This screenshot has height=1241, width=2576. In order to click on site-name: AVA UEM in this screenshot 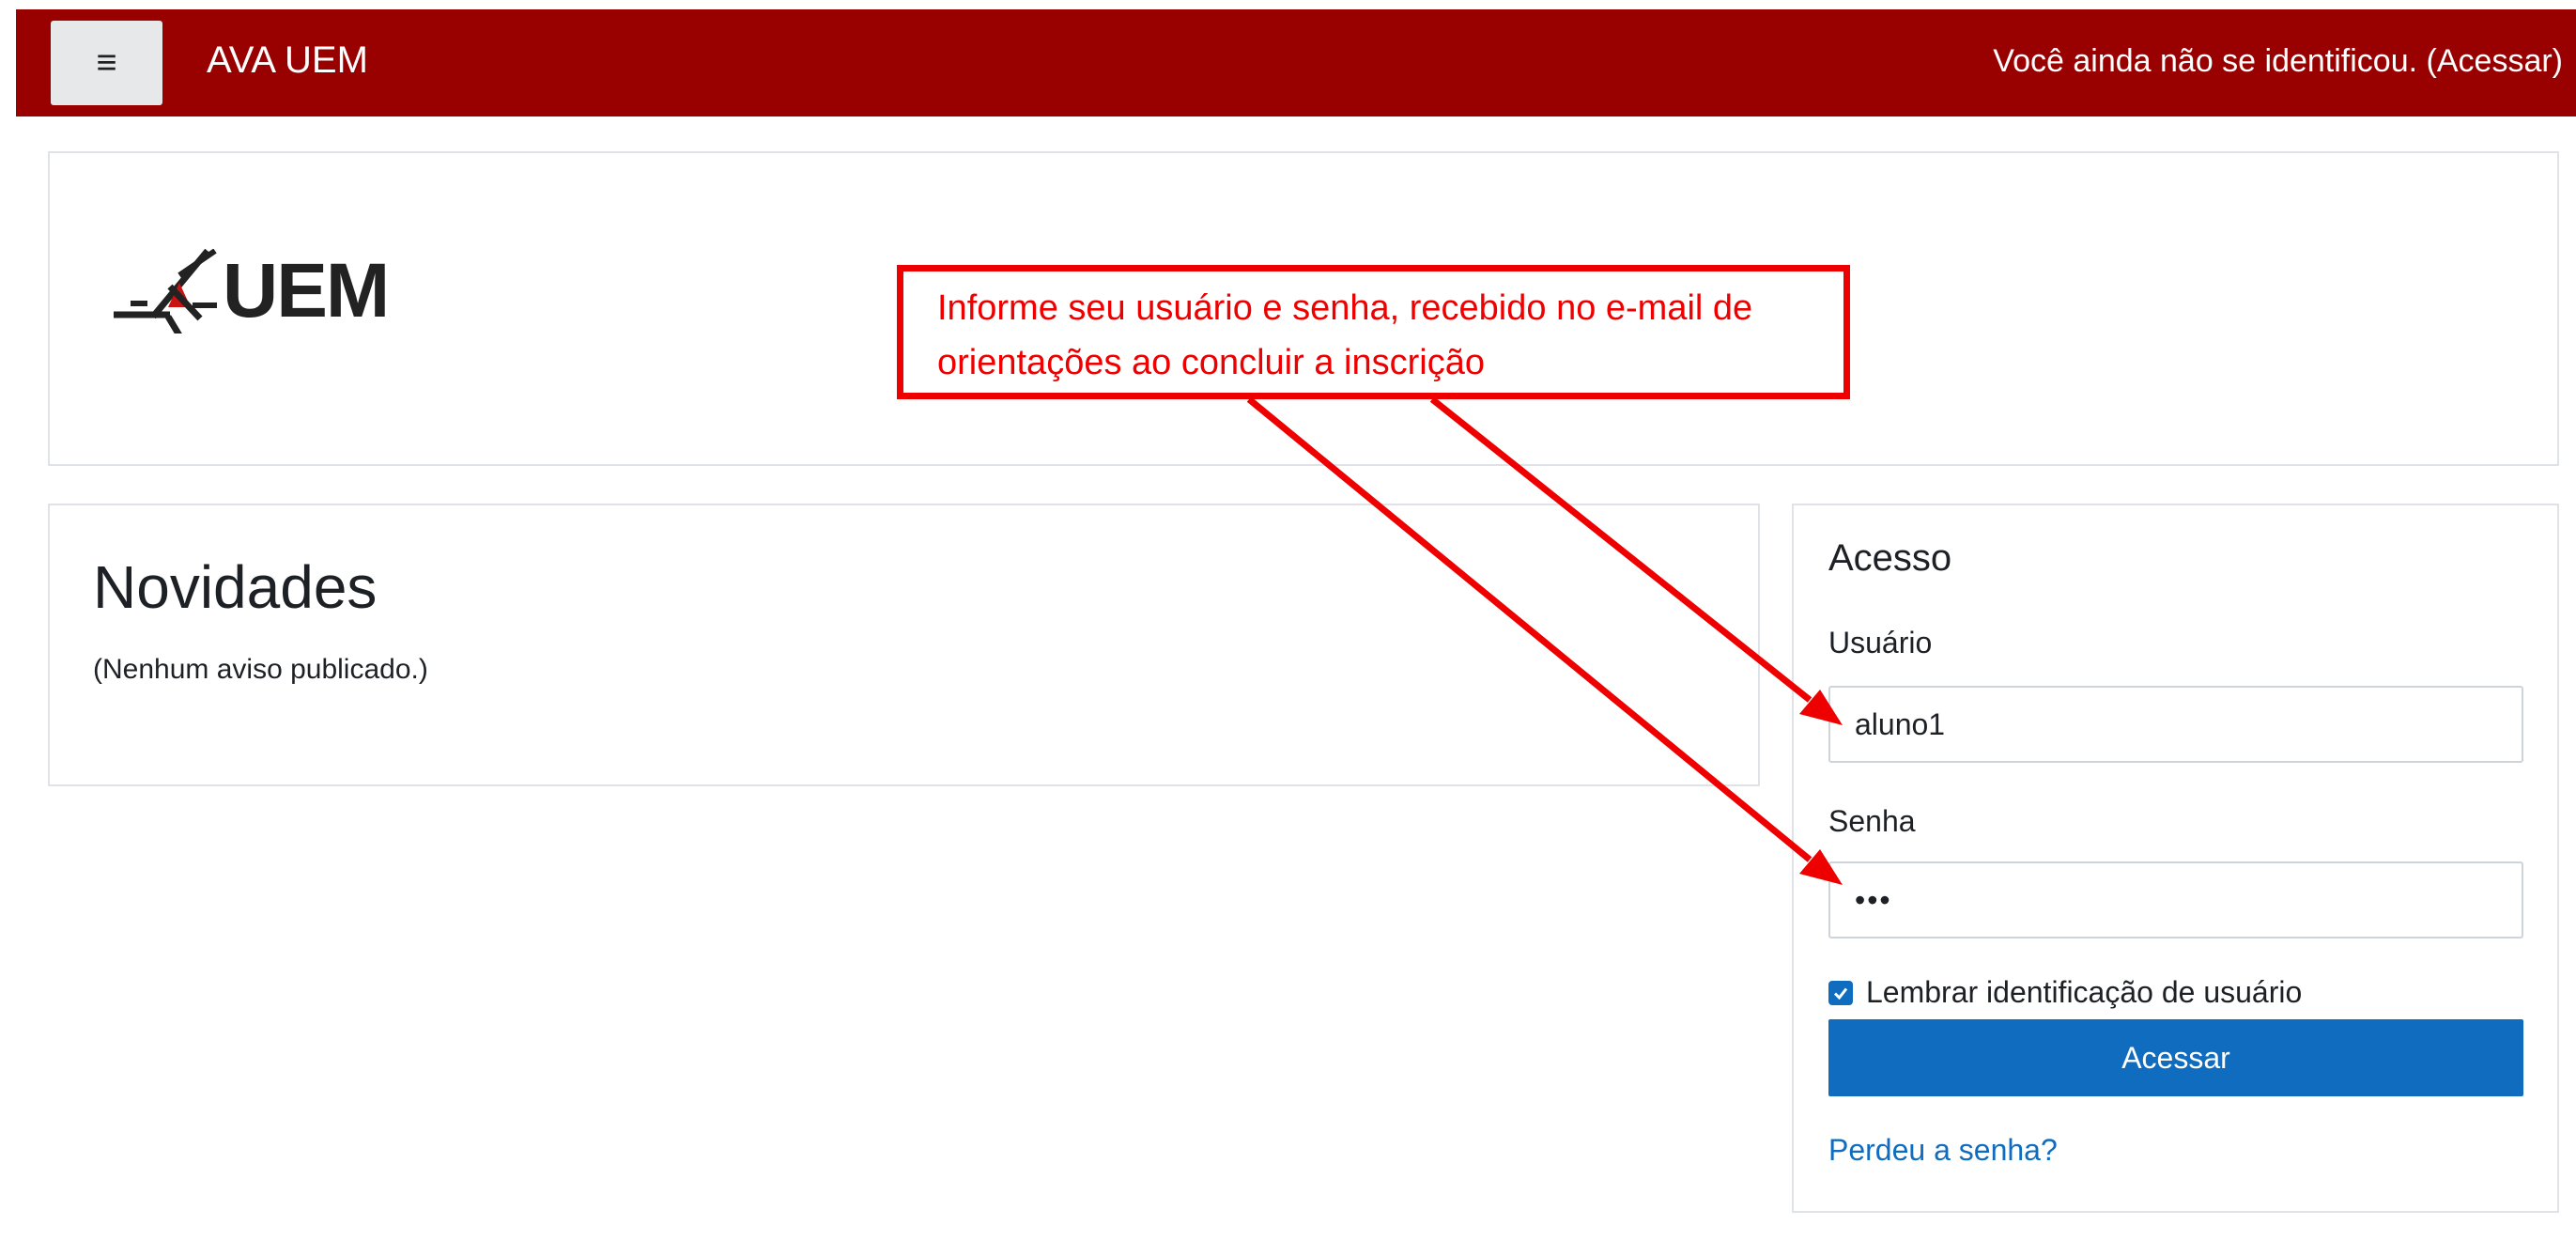, I will do `click(287, 60)`.